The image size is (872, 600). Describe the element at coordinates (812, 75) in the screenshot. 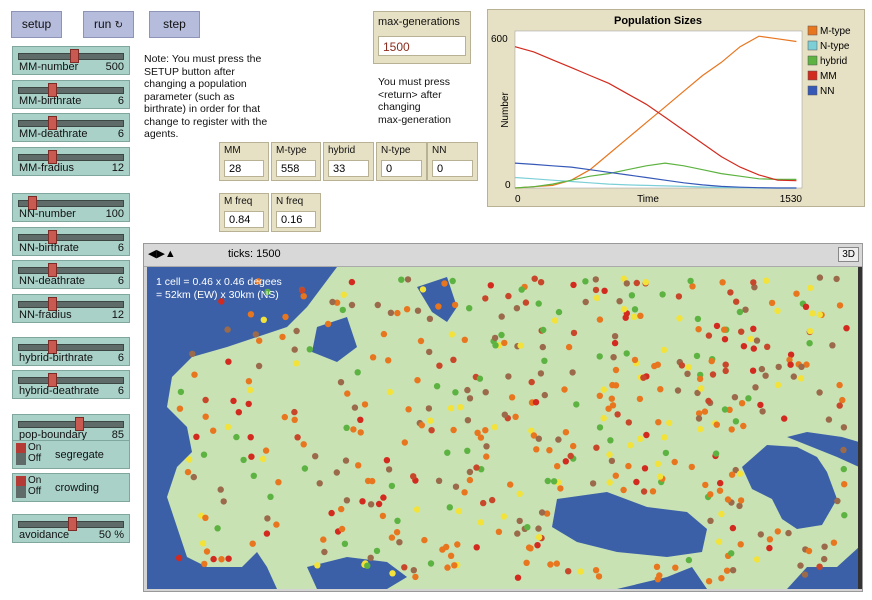

I see `legend-swatch-MM` at that location.